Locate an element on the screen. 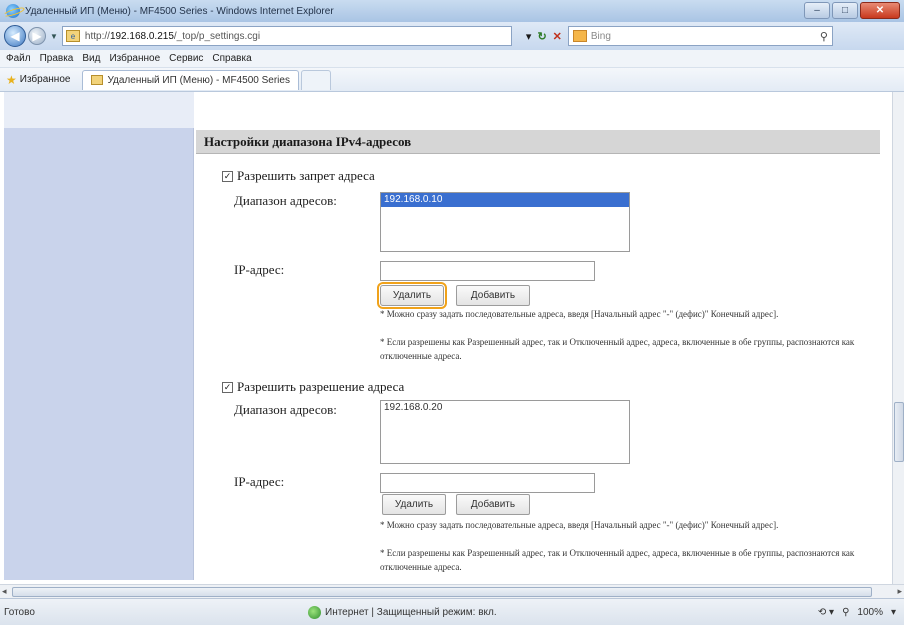 This screenshot has width=904, height=625. favorites-label: Избранное is located at coordinates (45, 79).